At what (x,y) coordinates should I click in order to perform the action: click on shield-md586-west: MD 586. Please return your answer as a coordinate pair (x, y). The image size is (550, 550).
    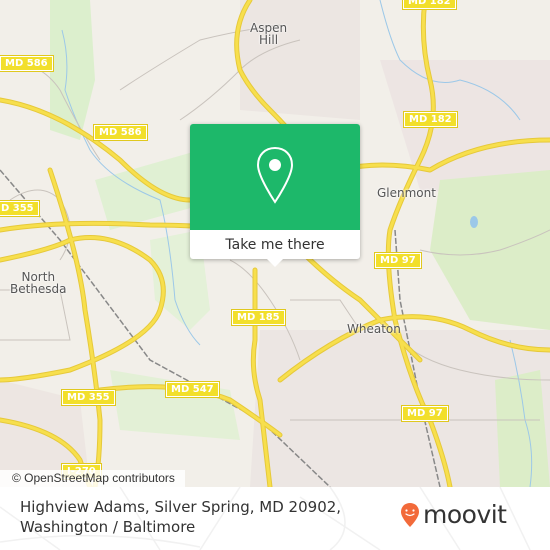
    Looking at the image, I should click on (27, 63).